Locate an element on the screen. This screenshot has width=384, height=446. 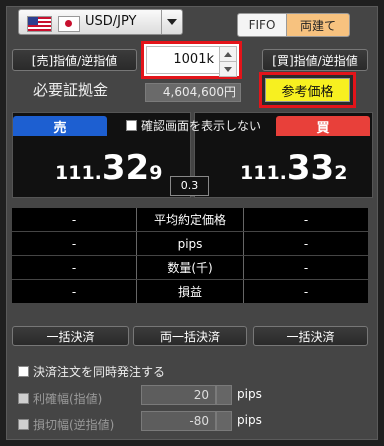
take-profit-option: 利確幅(指値) is located at coordinates (60, 398).